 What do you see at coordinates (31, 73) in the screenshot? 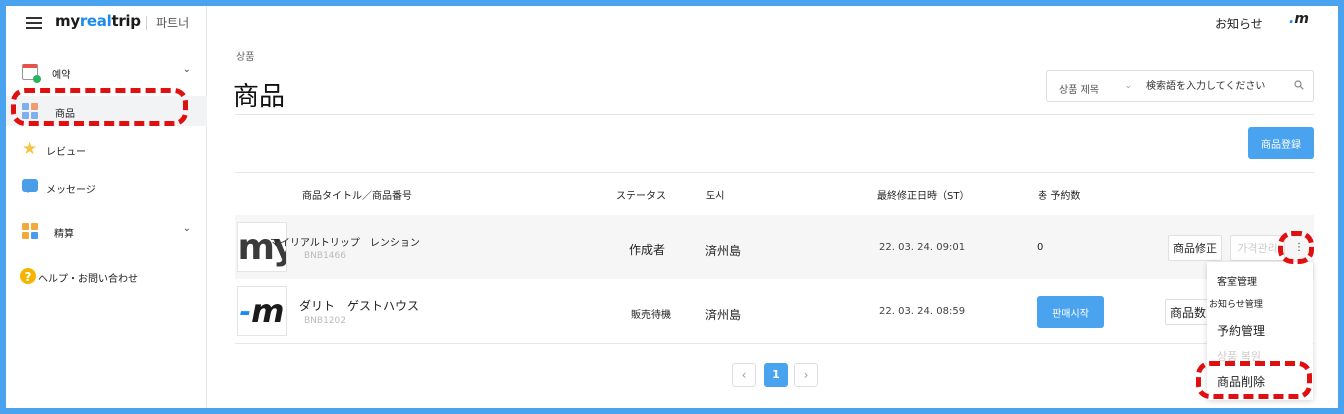
I see `calendar-icon` at bounding box center [31, 73].